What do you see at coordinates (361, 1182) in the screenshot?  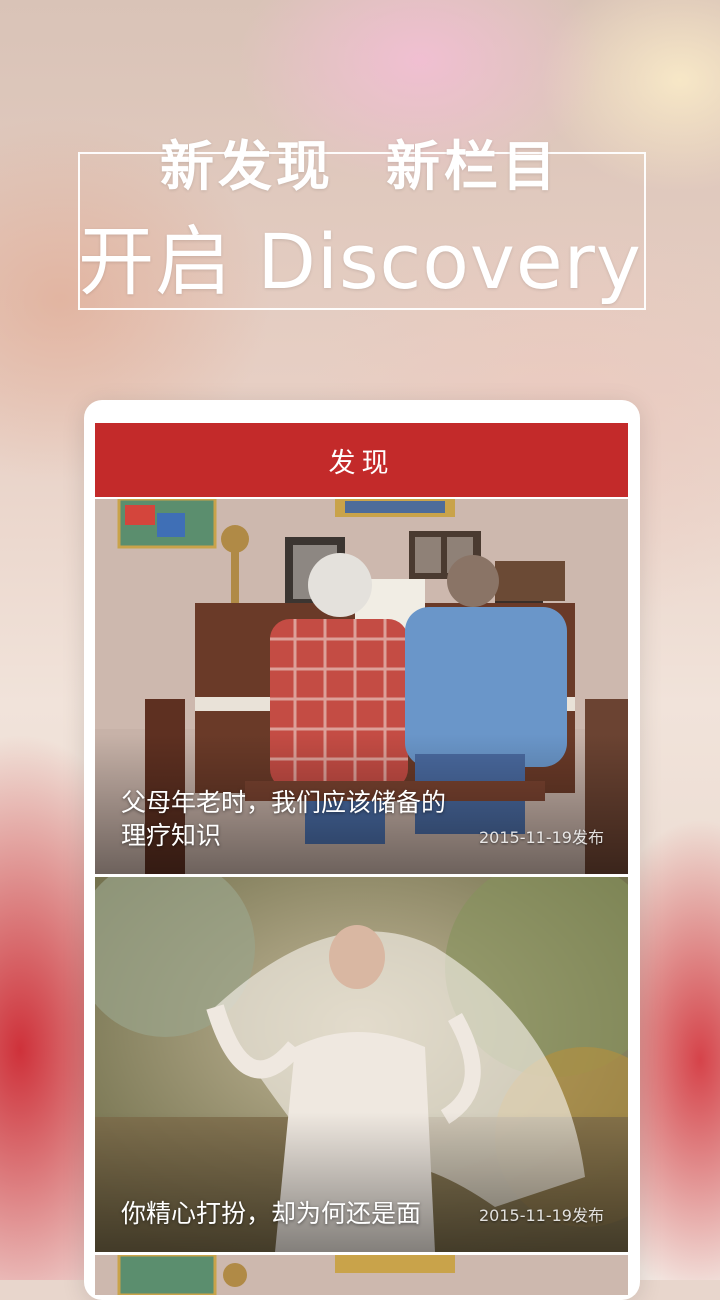 I see `card-shade` at bounding box center [361, 1182].